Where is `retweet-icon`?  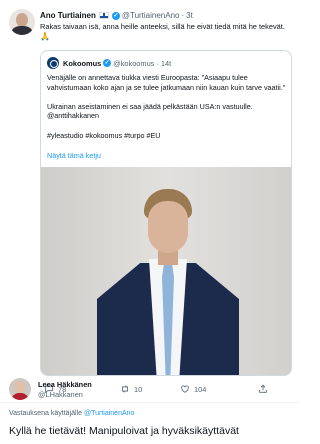 retweet-icon is located at coordinates (125, 389).